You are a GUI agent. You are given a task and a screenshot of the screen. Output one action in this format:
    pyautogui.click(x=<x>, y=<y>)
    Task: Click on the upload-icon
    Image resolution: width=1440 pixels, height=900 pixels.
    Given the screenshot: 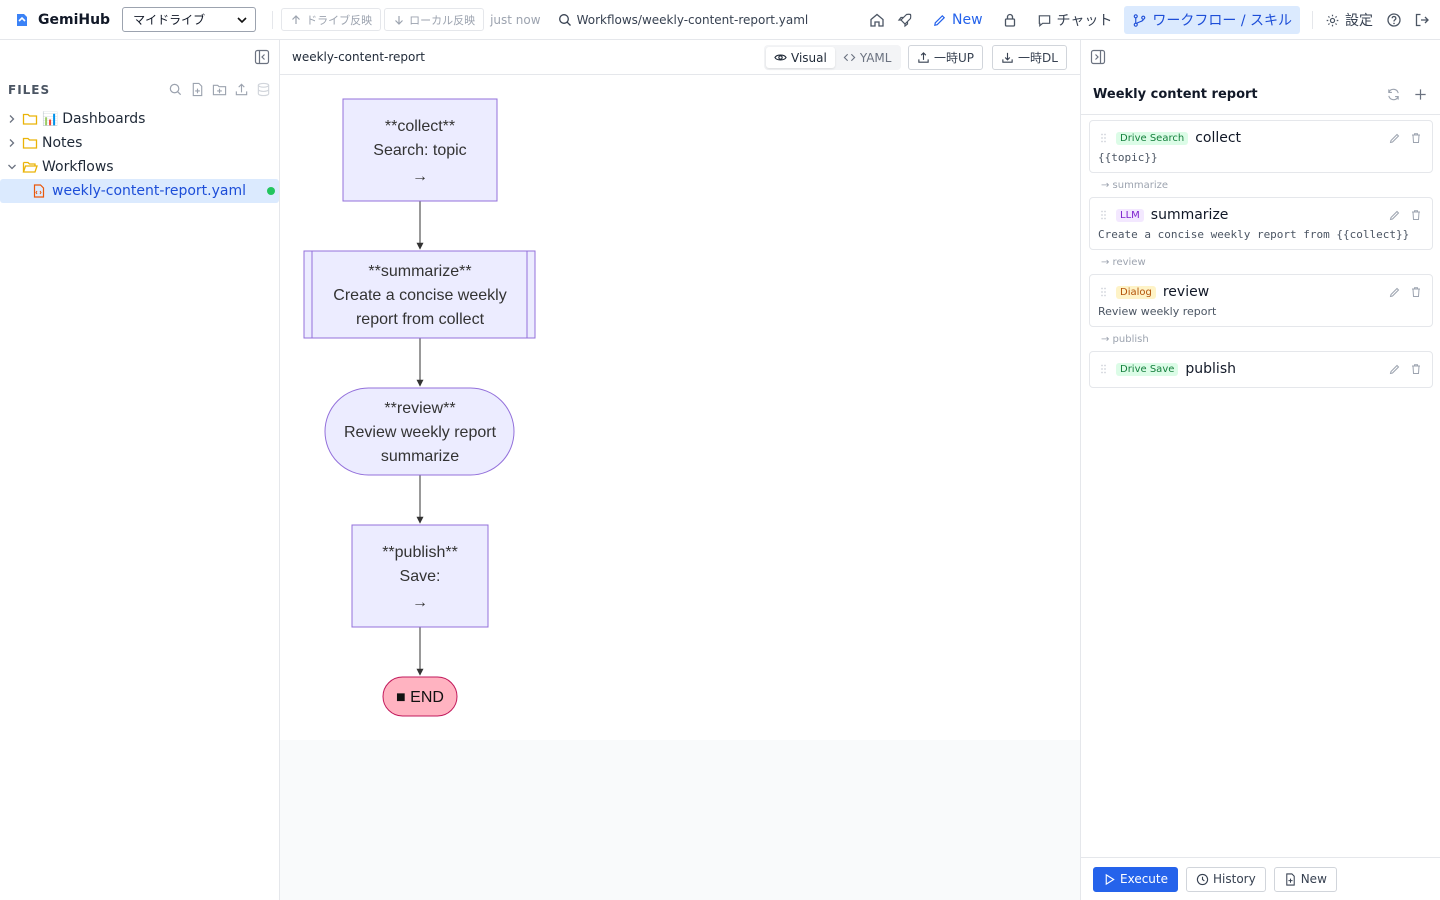 What is the action you would take?
    pyautogui.click(x=242, y=90)
    